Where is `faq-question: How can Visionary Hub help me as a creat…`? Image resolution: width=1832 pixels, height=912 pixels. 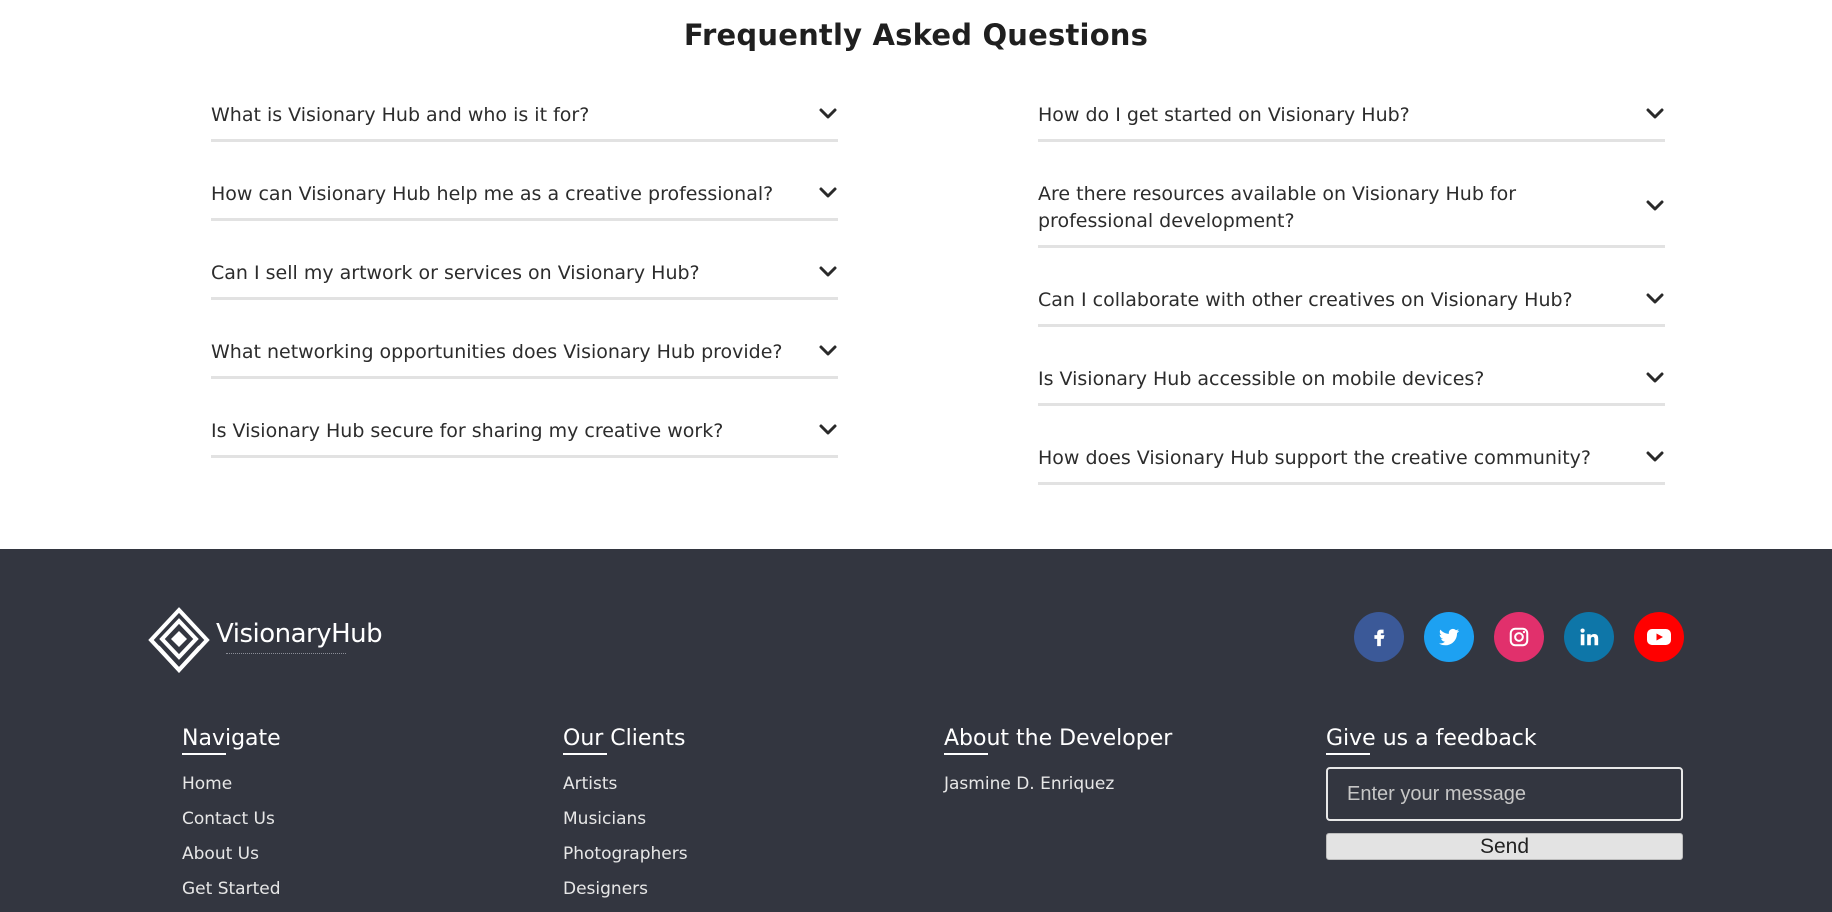
faq-question: How can Visionary Hub help me as a creat… is located at coordinates (492, 194).